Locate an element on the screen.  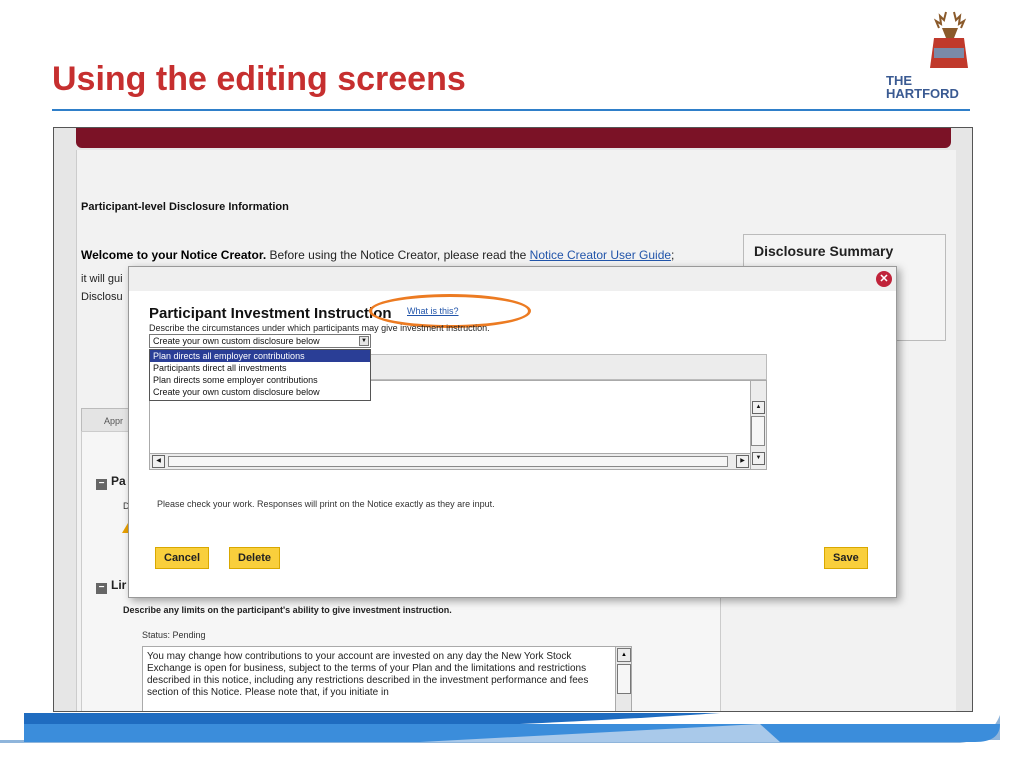
footer-wave is located at coordinates (500, 728).